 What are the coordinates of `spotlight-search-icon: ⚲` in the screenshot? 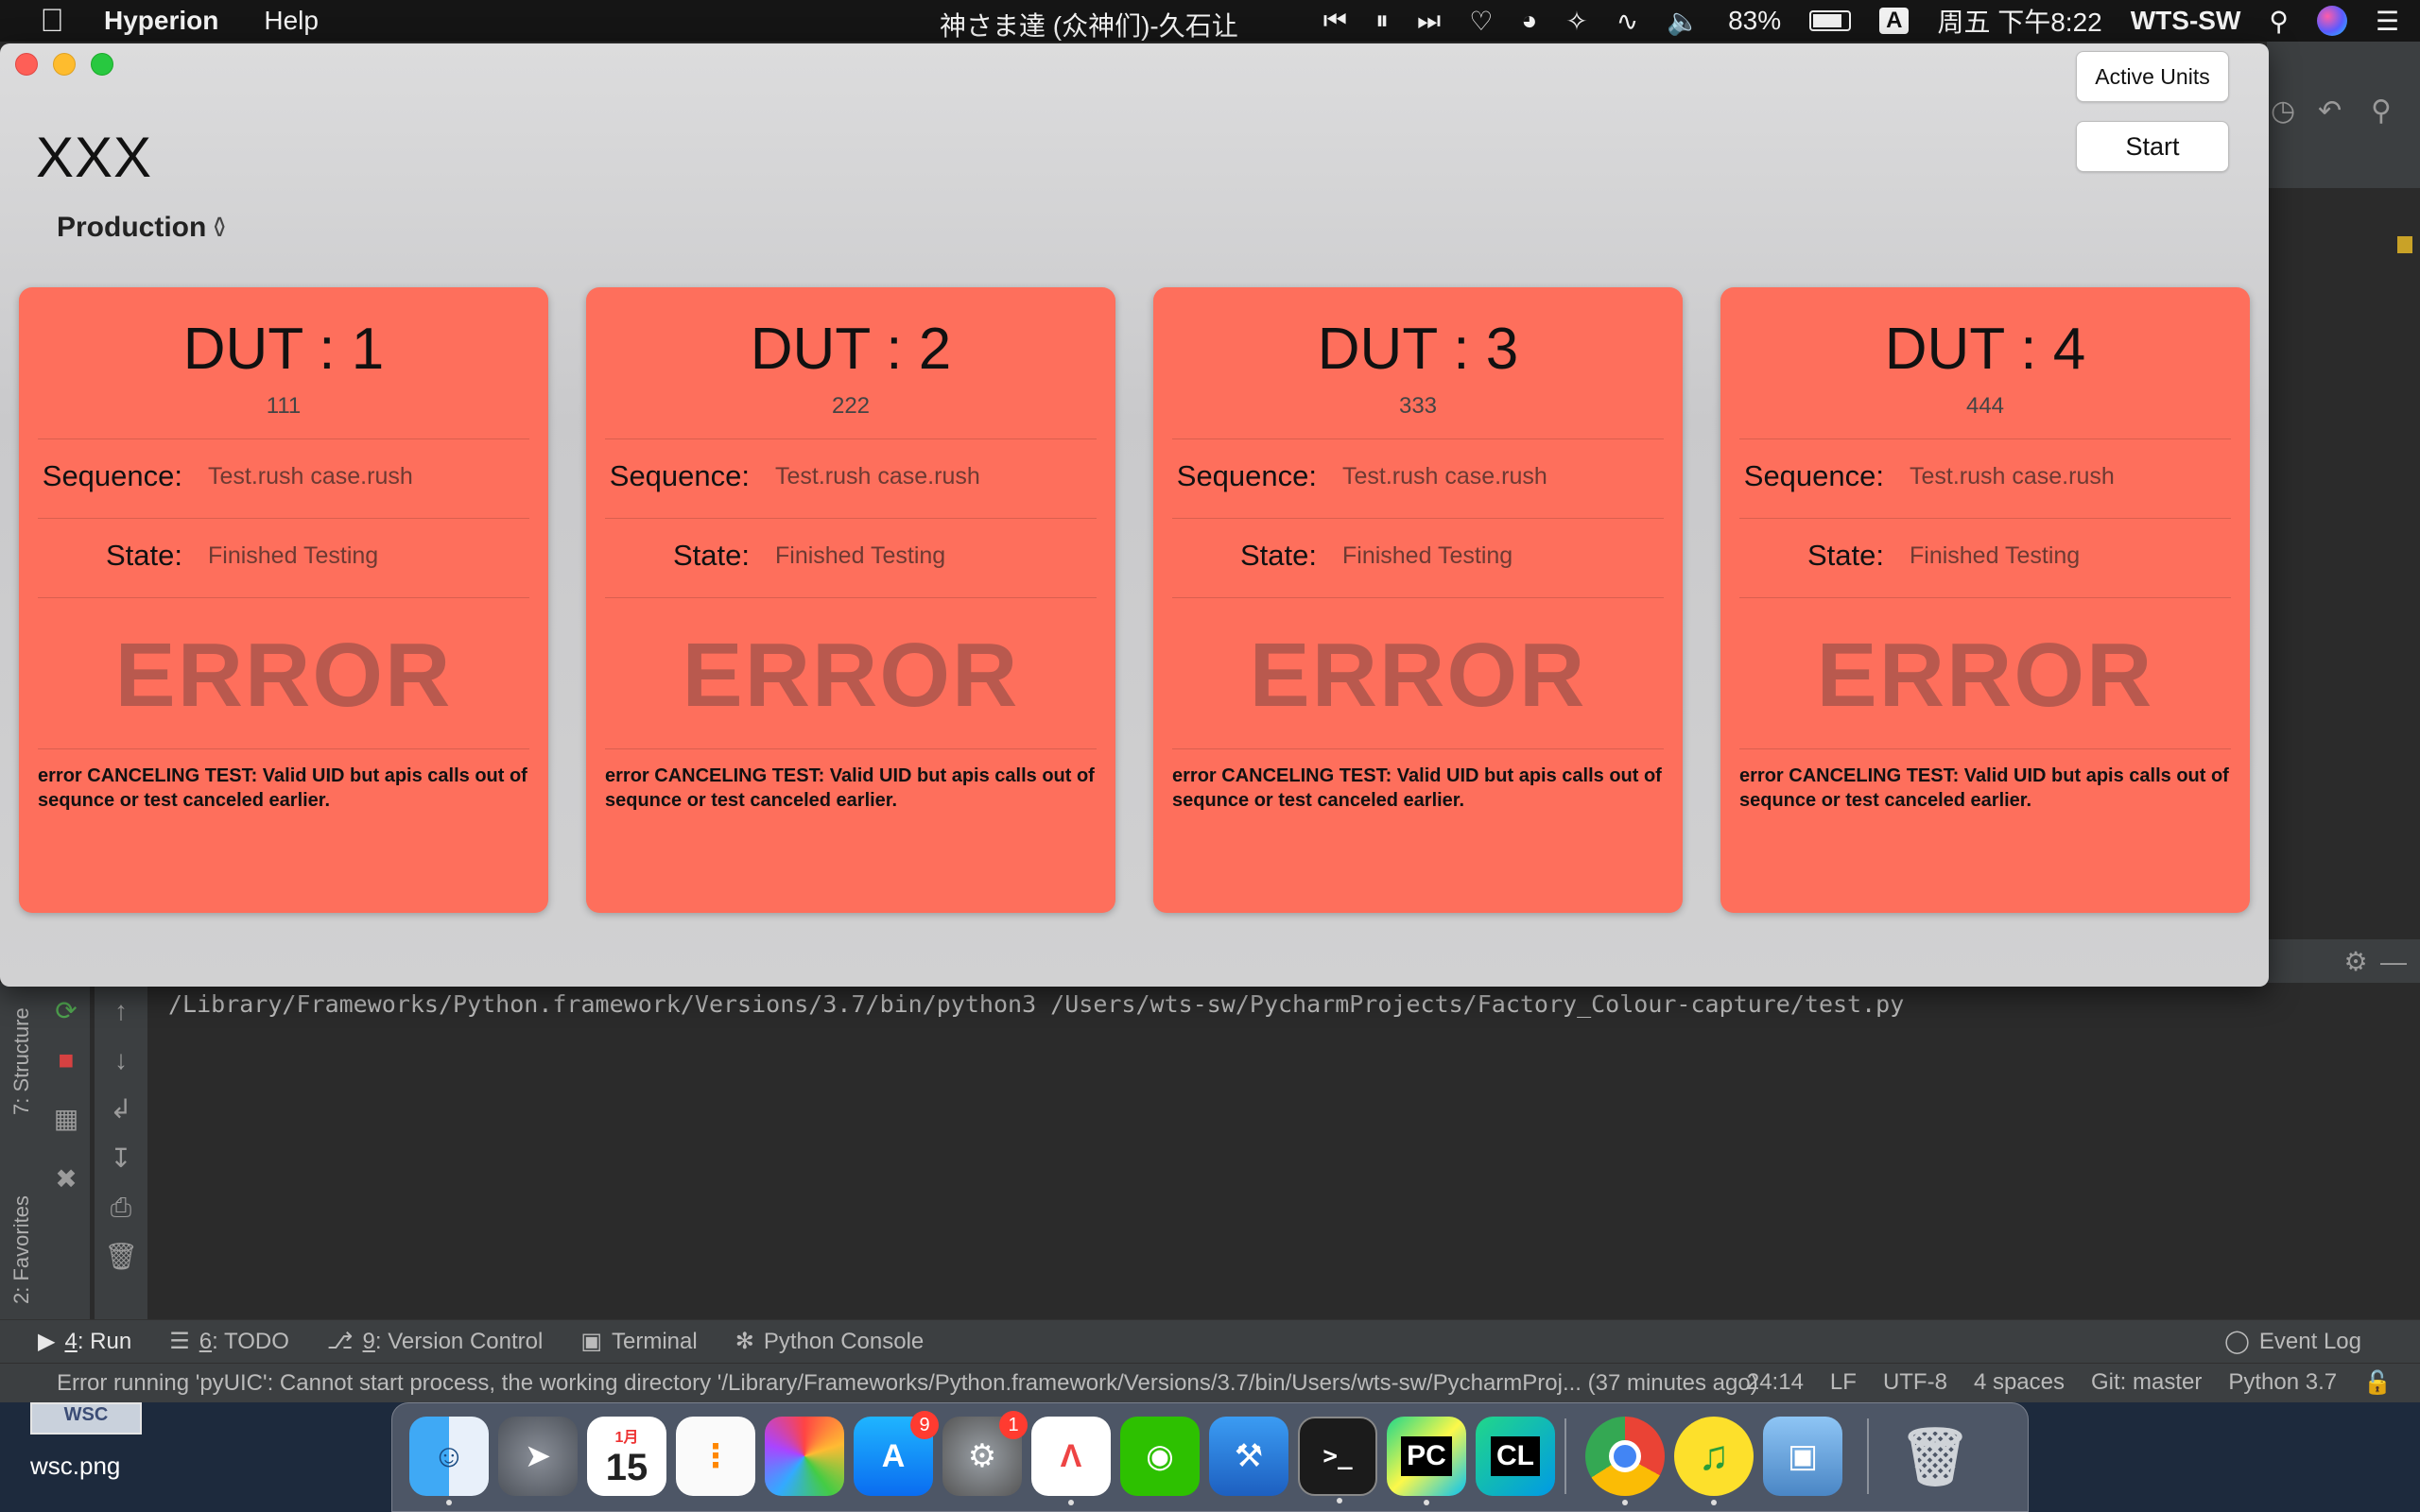 It's located at (2279, 21).